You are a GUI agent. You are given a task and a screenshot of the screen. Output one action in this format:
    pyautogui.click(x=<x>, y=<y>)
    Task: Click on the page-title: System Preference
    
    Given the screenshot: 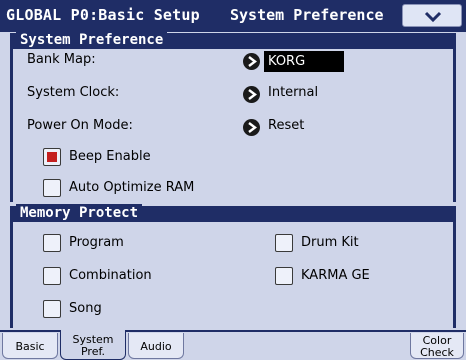 What is the action you would take?
    pyautogui.click(x=307, y=15)
    